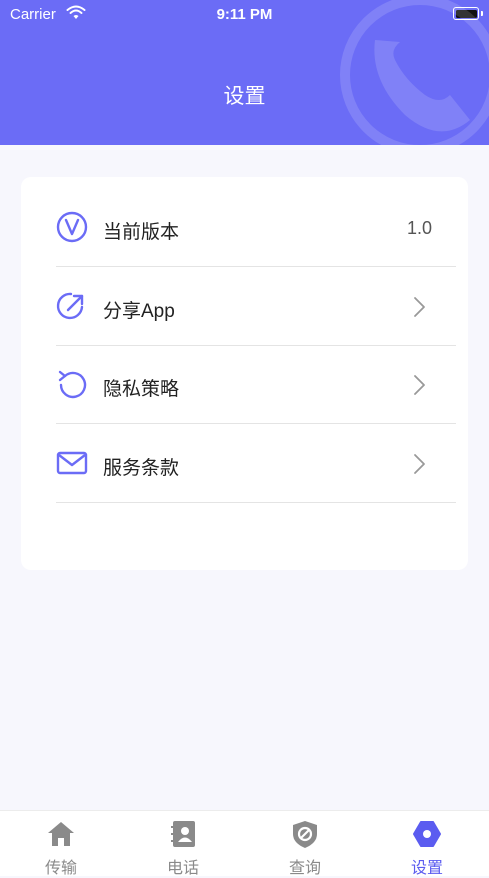  Describe the element at coordinates (305, 834) in the screenshot. I see `block-icon` at that location.